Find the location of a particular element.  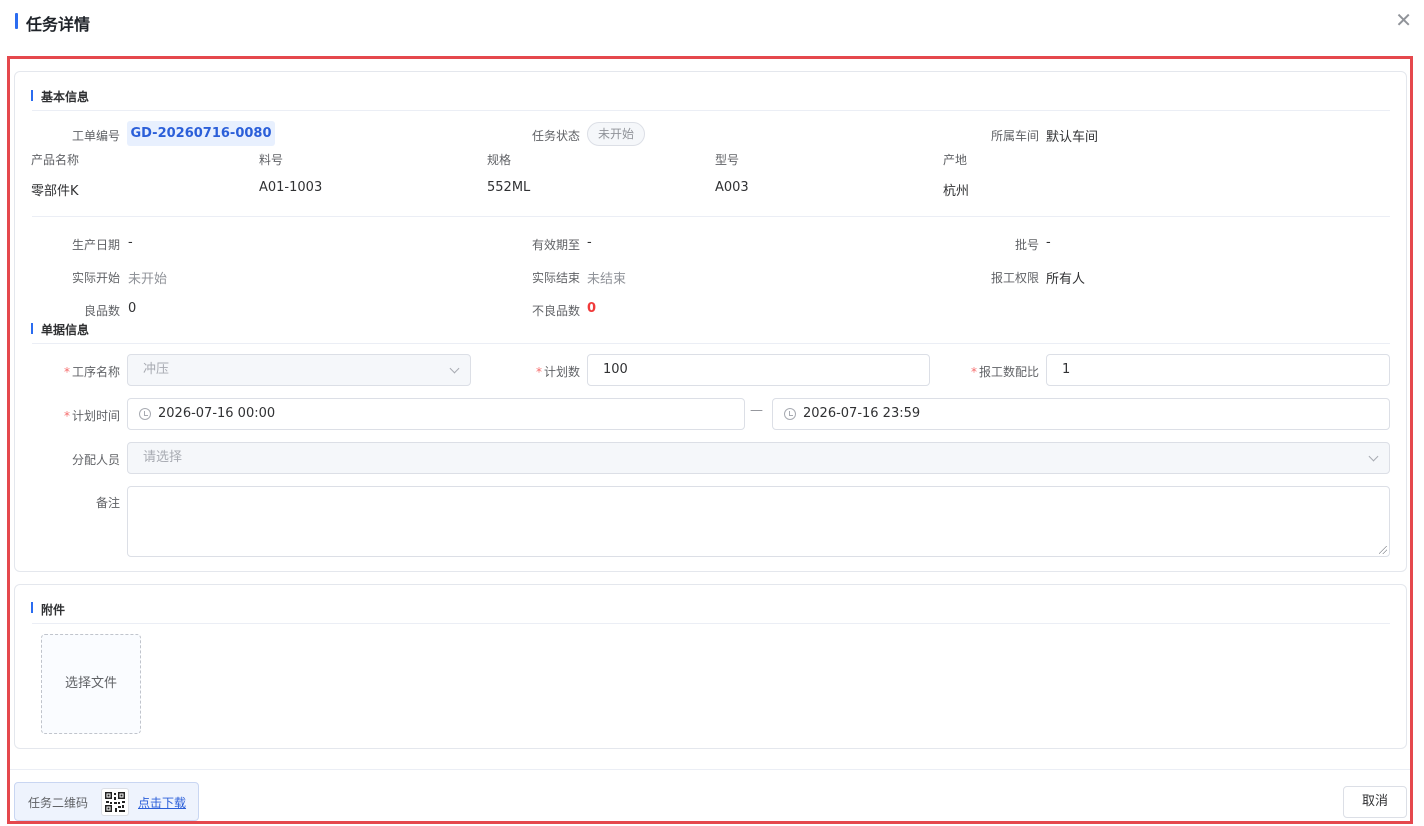

remark-textarea is located at coordinates (758, 521).